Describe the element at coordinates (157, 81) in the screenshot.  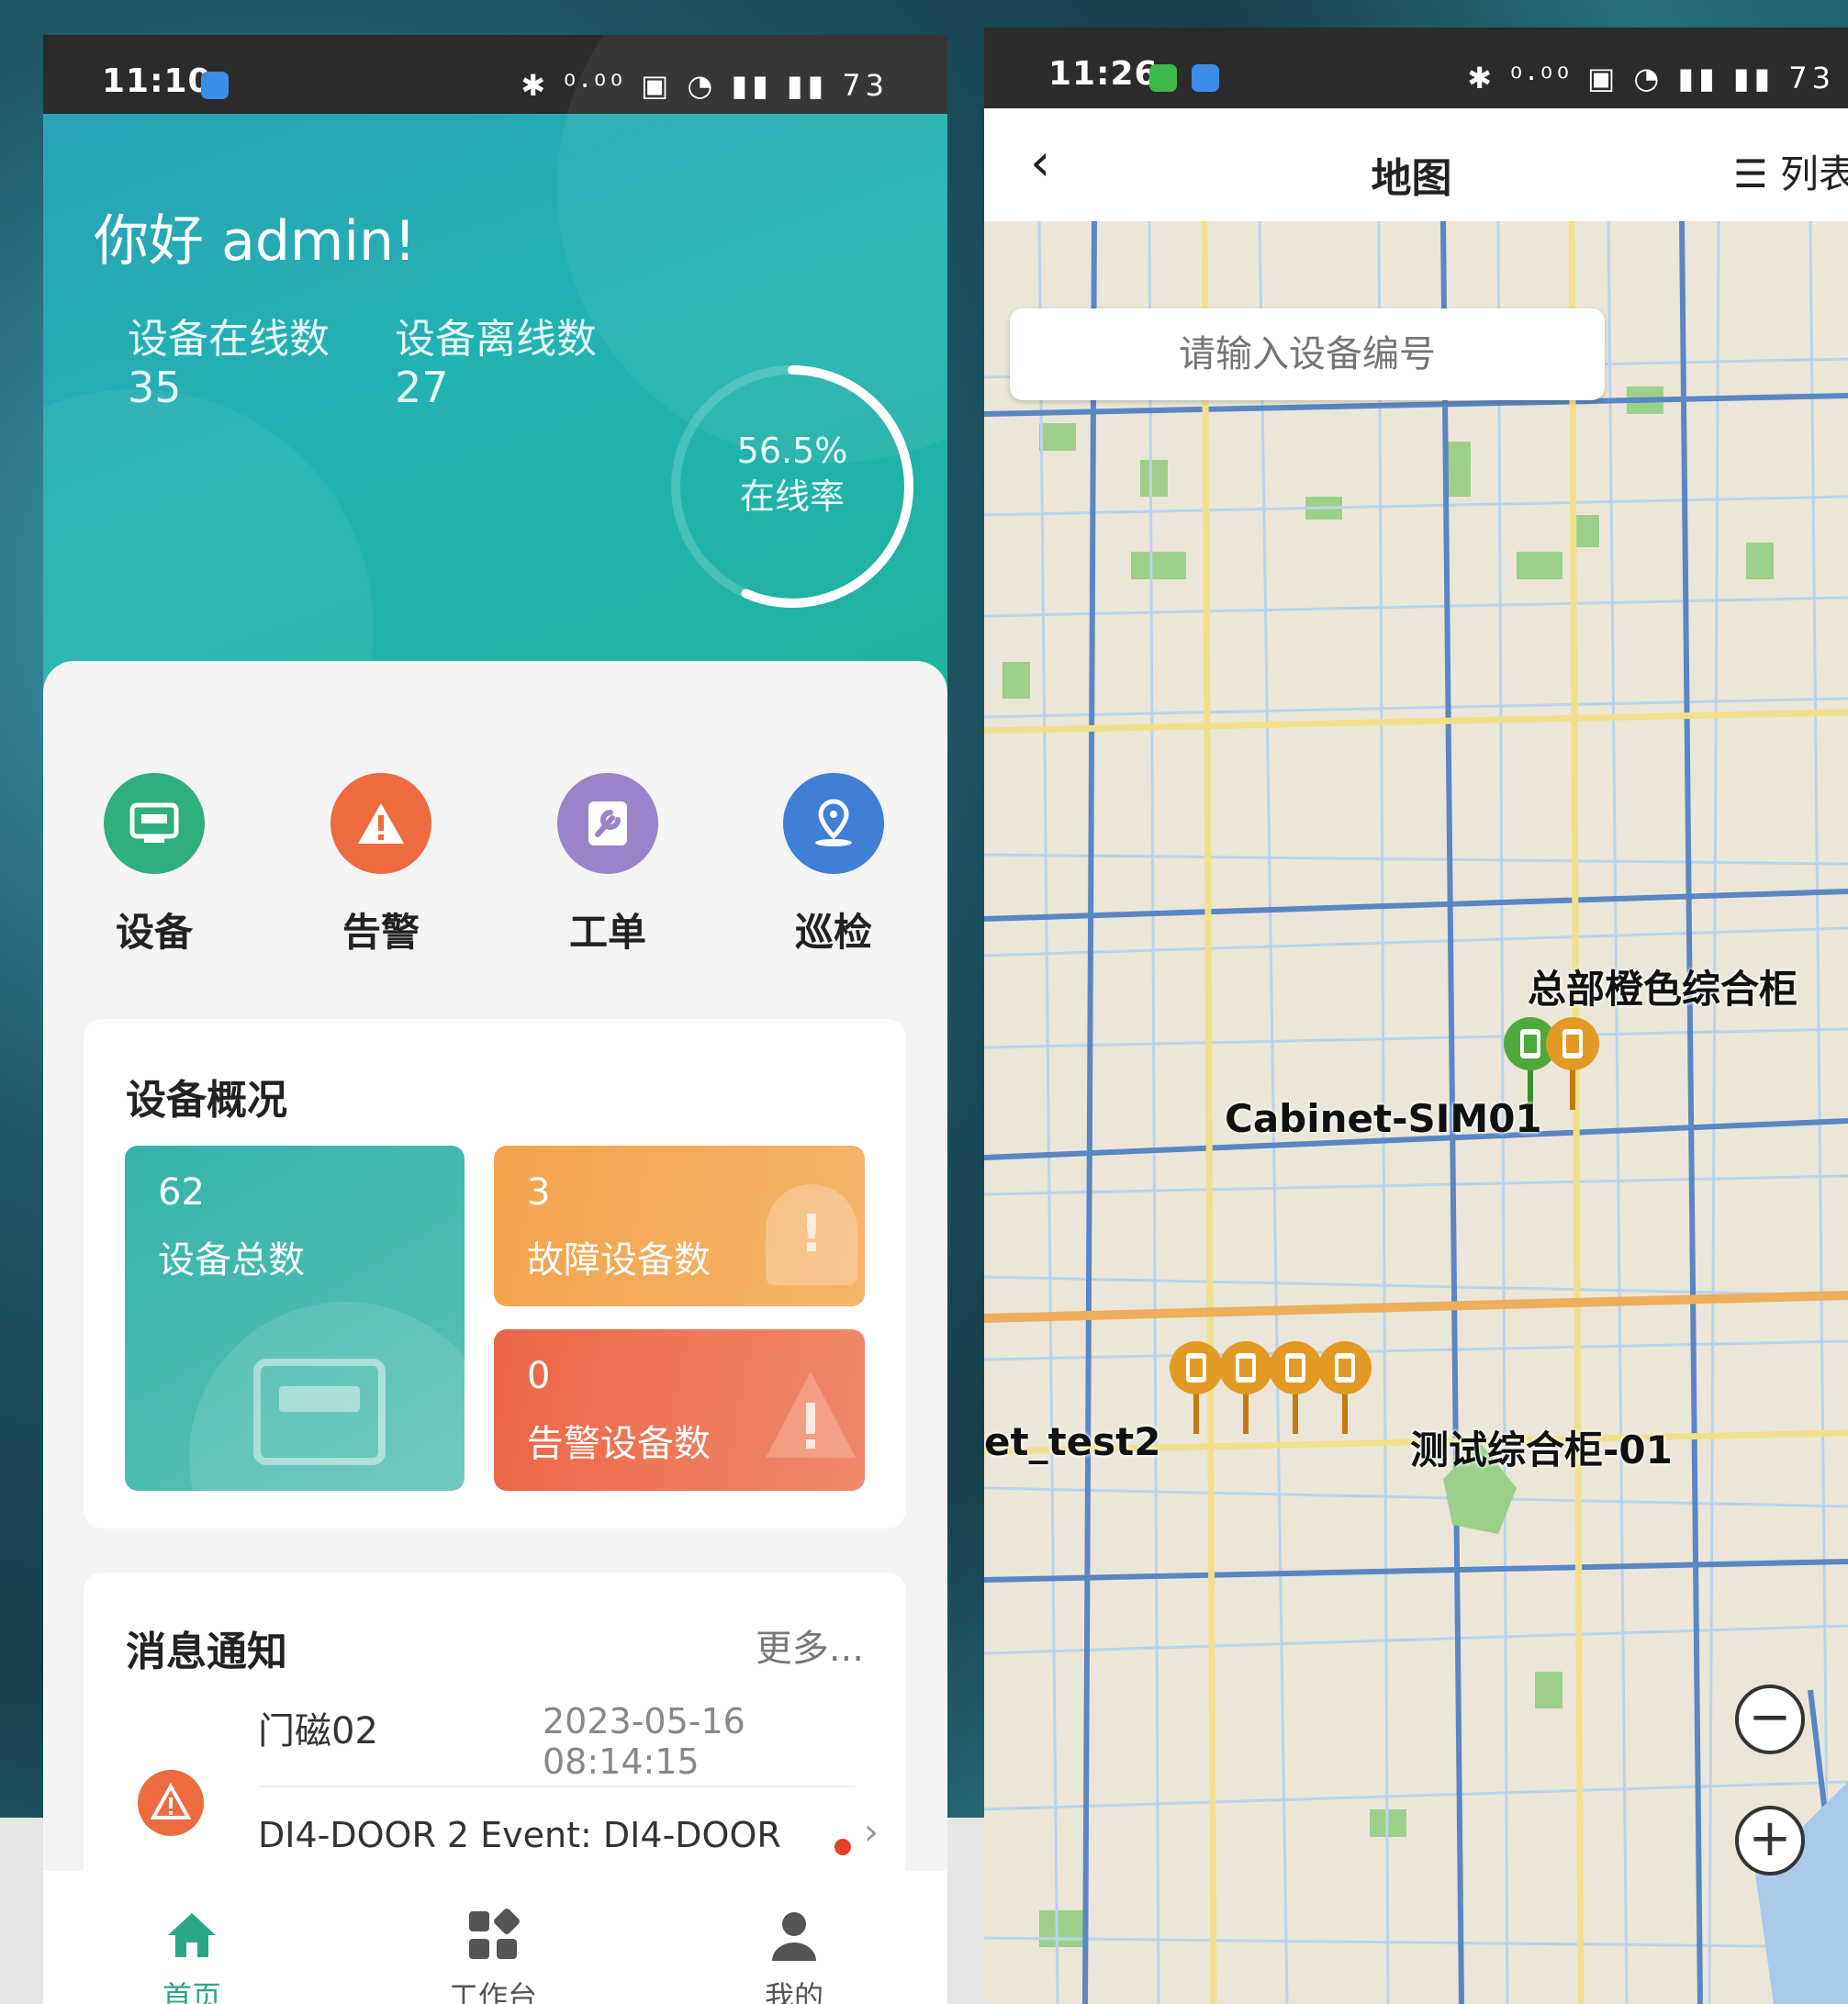
I see `status-time: 11:10` at that location.